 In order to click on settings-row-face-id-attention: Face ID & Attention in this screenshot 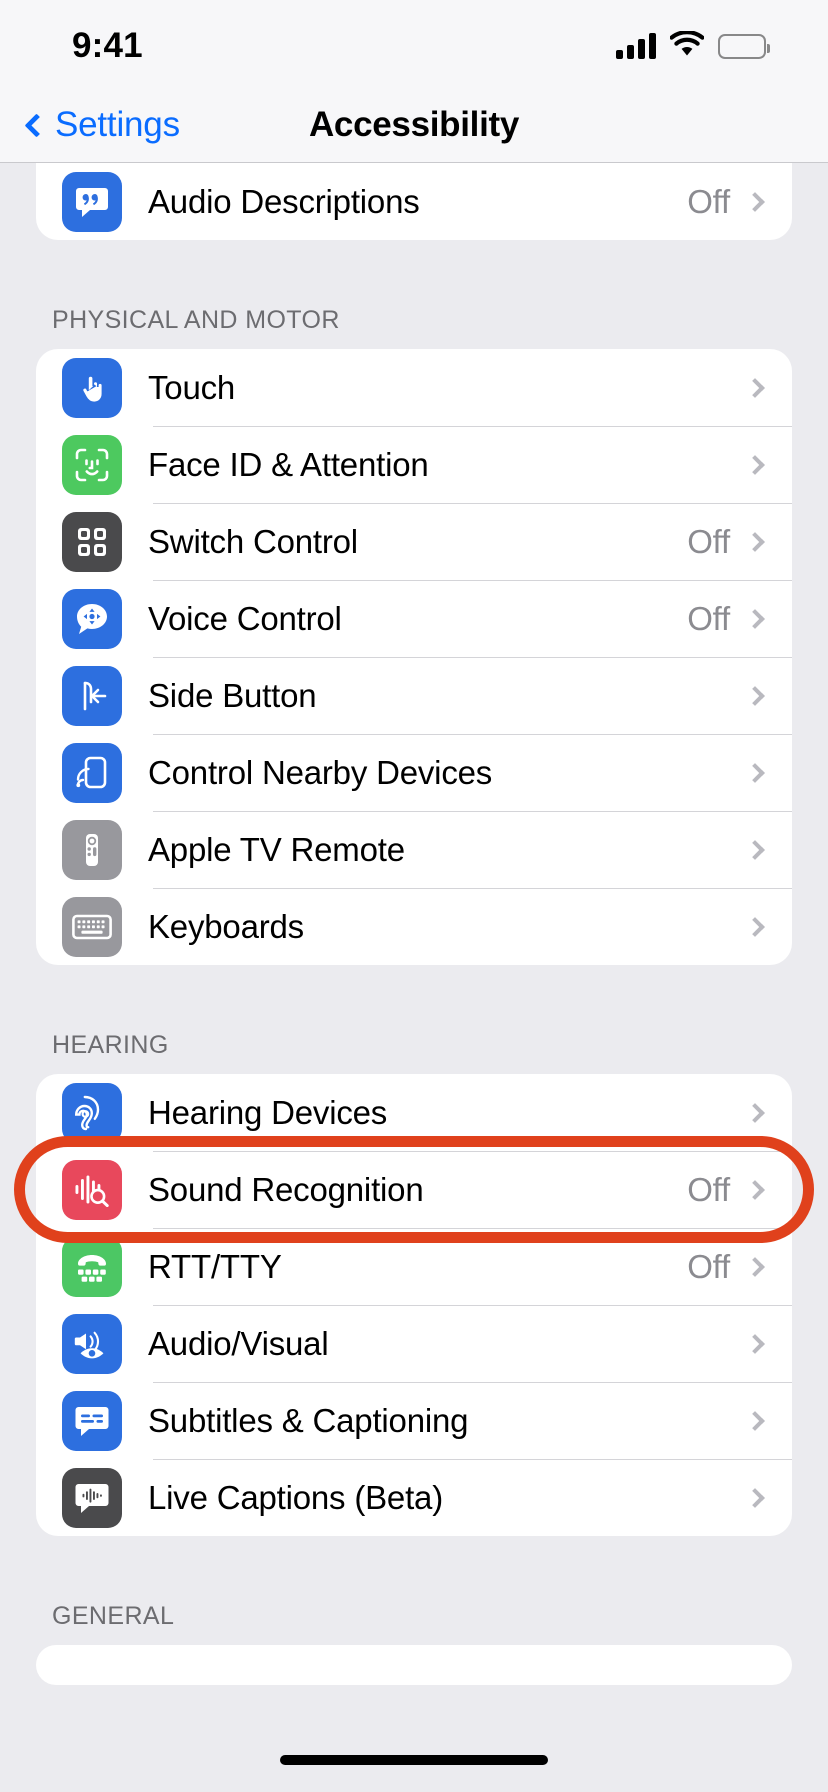, I will do `click(414, 464)`.